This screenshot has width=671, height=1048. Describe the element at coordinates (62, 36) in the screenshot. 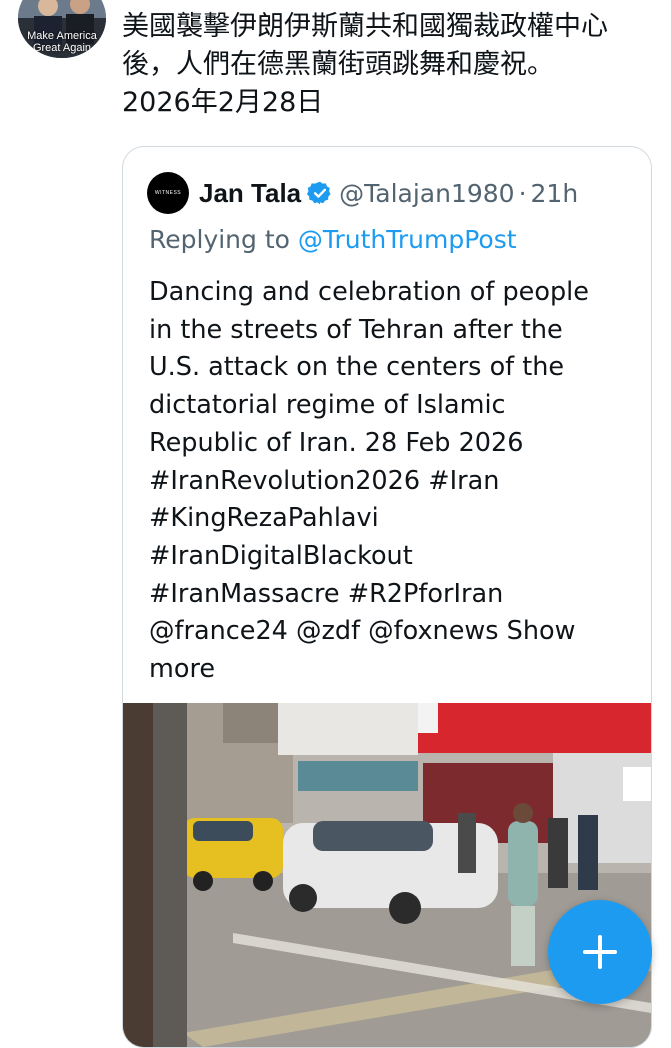

I see `avatar-caption-line1: Make America` at that location.